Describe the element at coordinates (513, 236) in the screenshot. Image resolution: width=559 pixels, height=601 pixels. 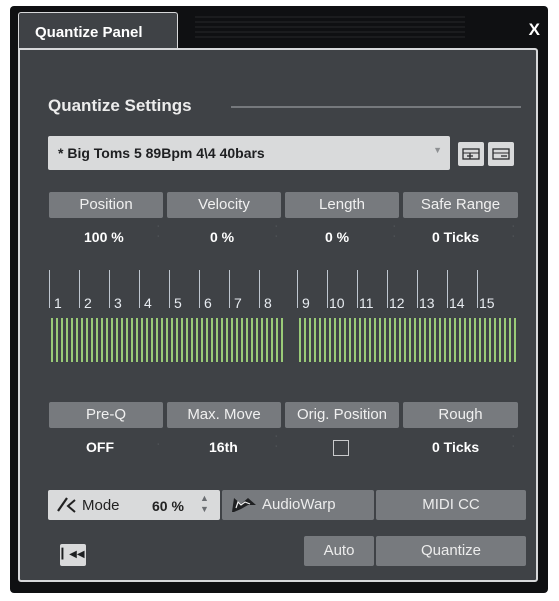
I see `safe-range-stepper: ˙ ˙` at that location.